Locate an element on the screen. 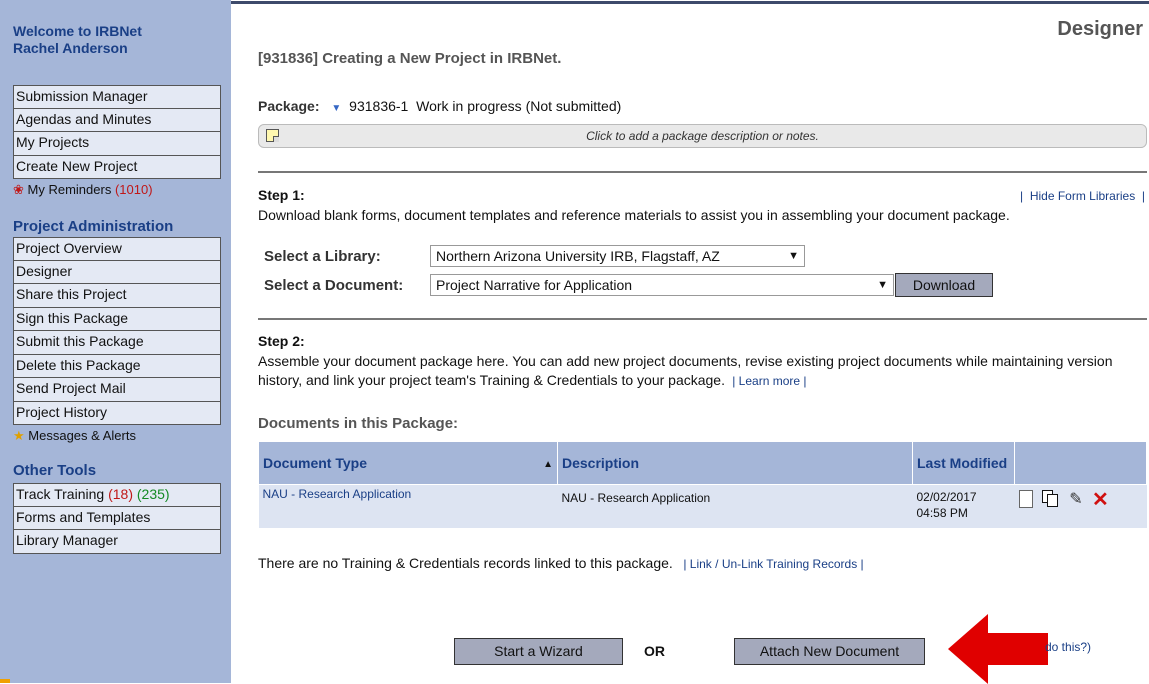  col-description: Description is located at coordinates (735, 463).